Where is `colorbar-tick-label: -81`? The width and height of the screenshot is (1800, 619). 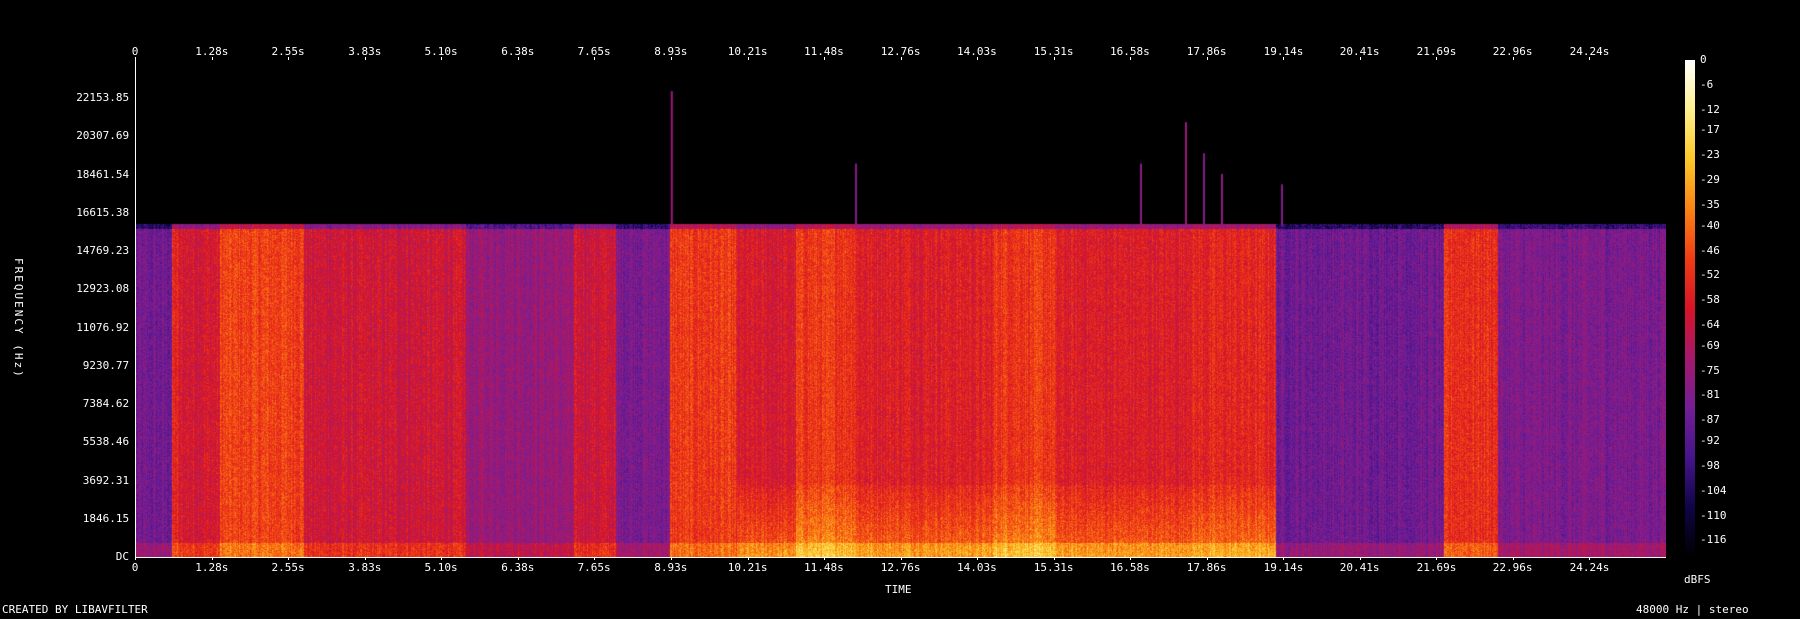
colorbar-tick-label: -81 is located at coordinates (1710, 395).